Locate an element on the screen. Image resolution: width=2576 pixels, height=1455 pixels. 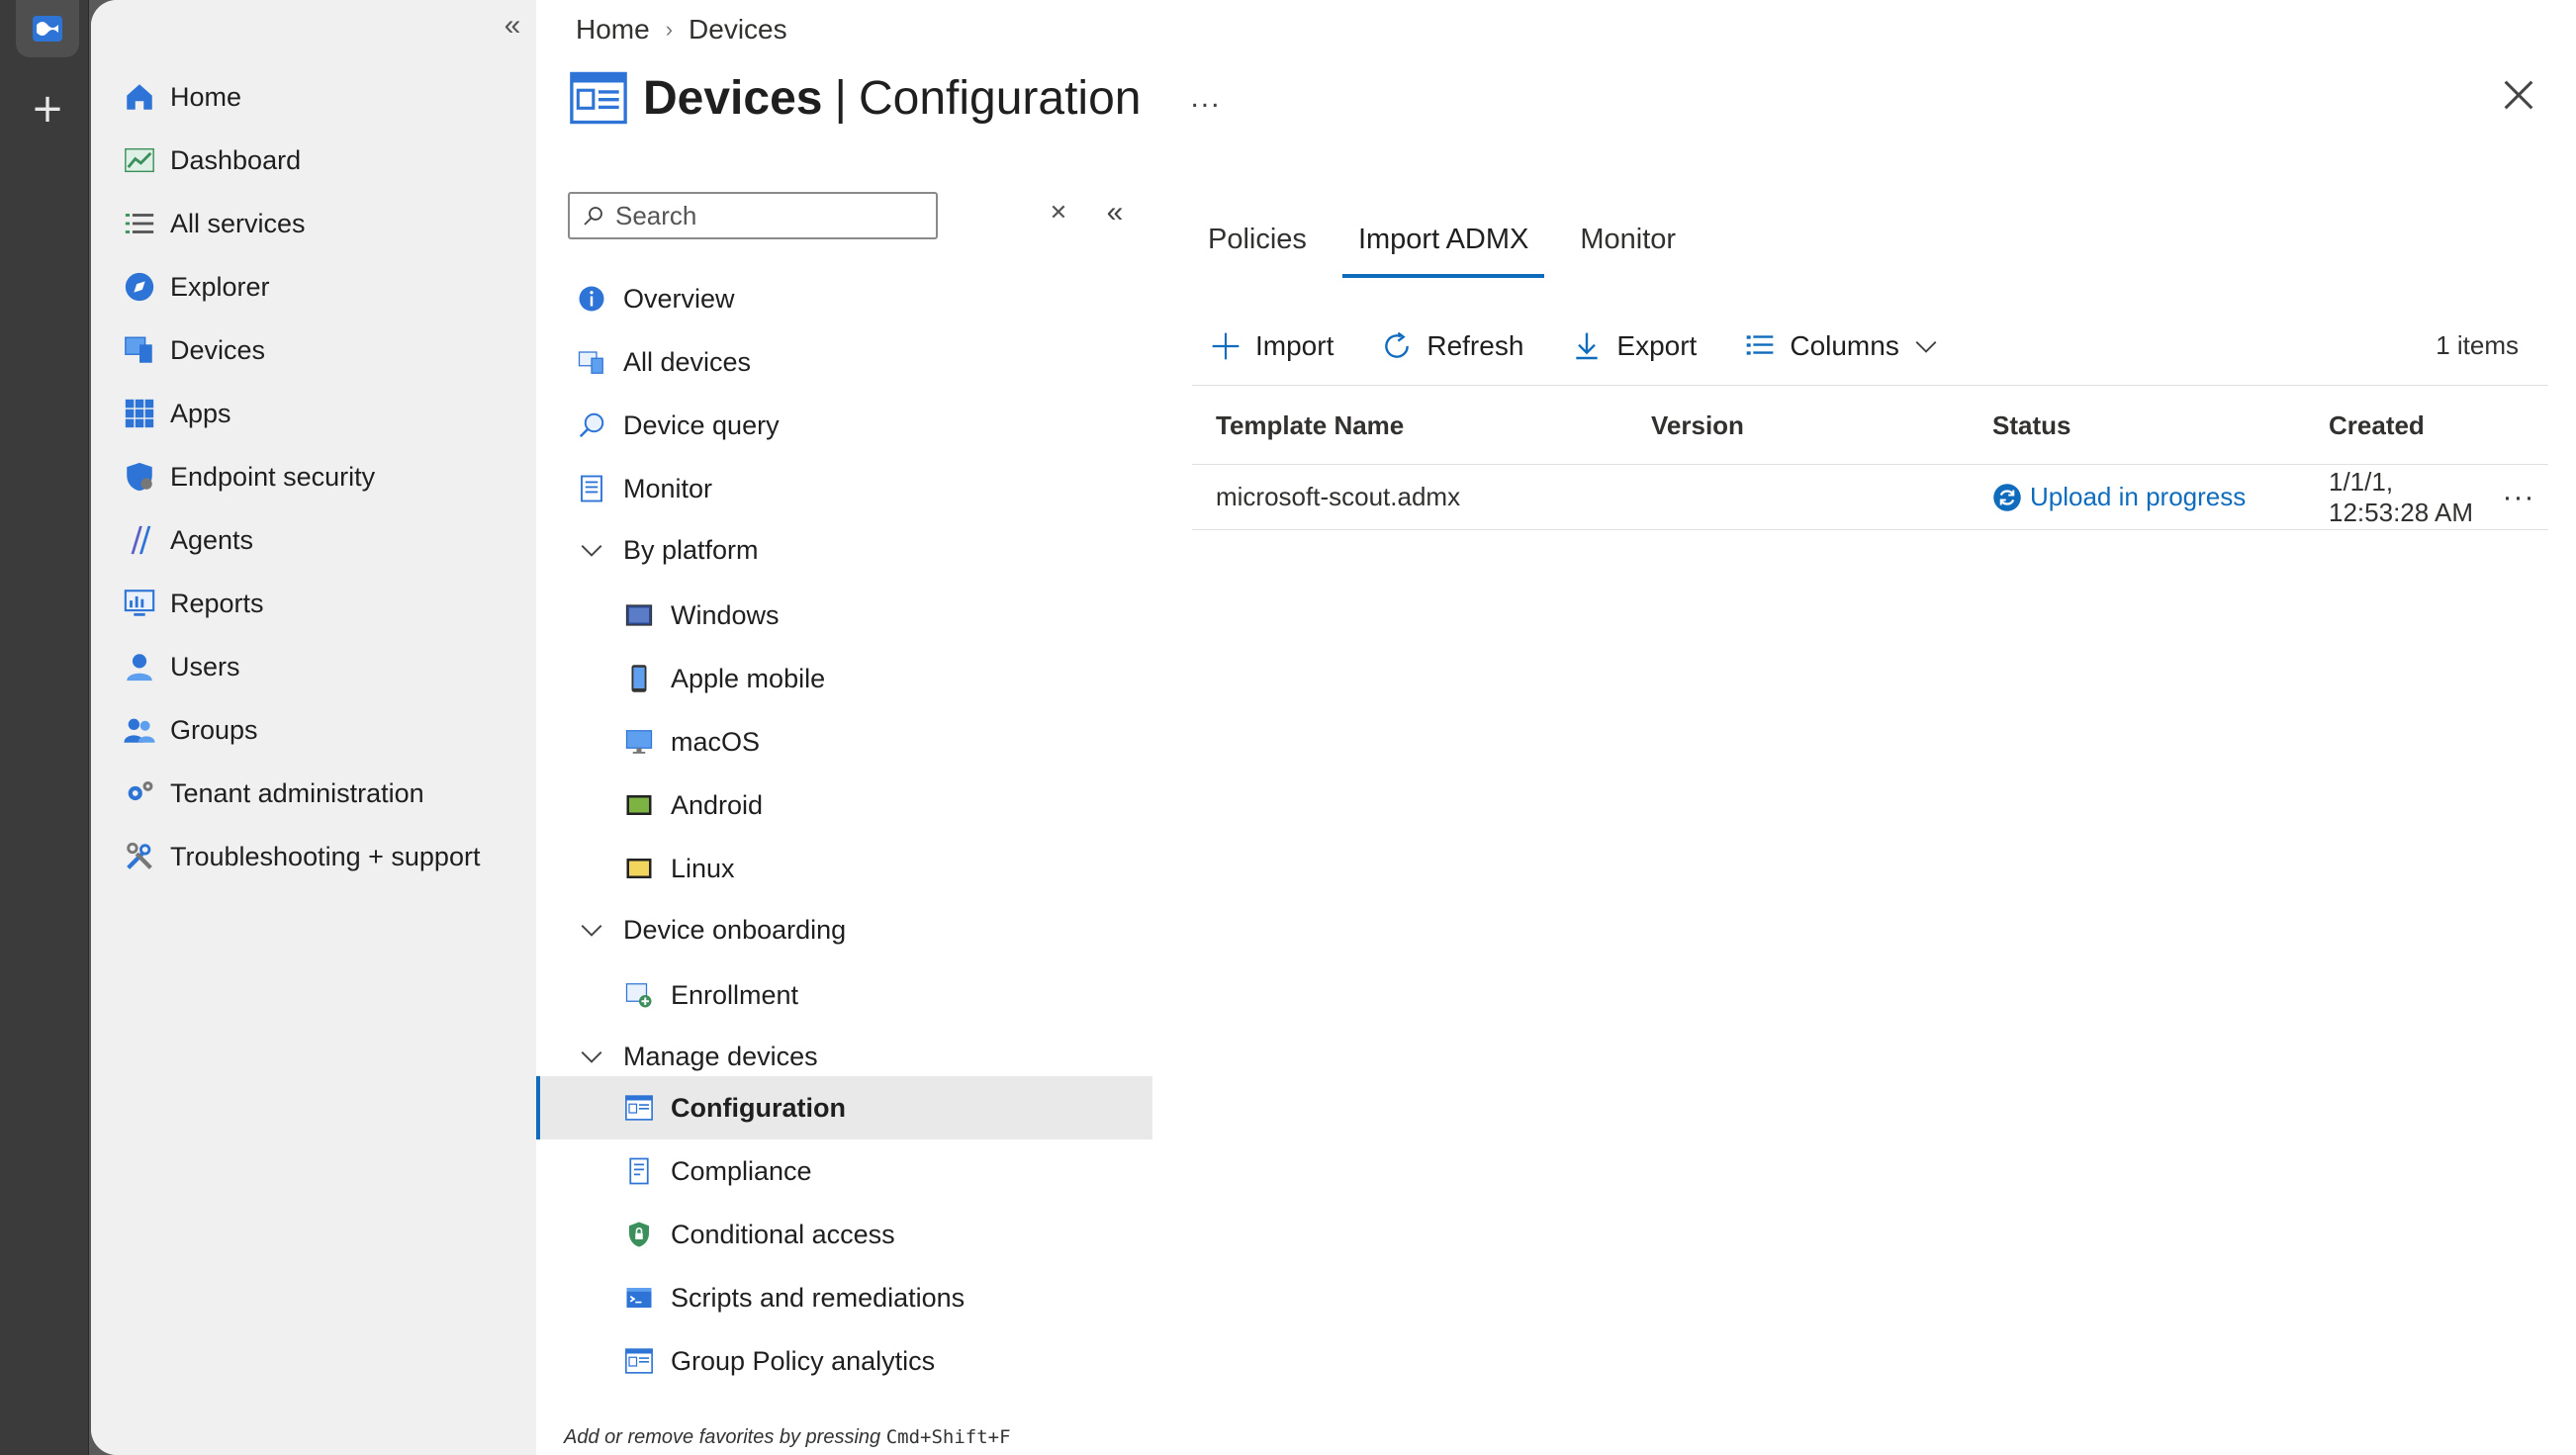
menu-item-compliance: Compliance is located at coordinates (844, 1171).